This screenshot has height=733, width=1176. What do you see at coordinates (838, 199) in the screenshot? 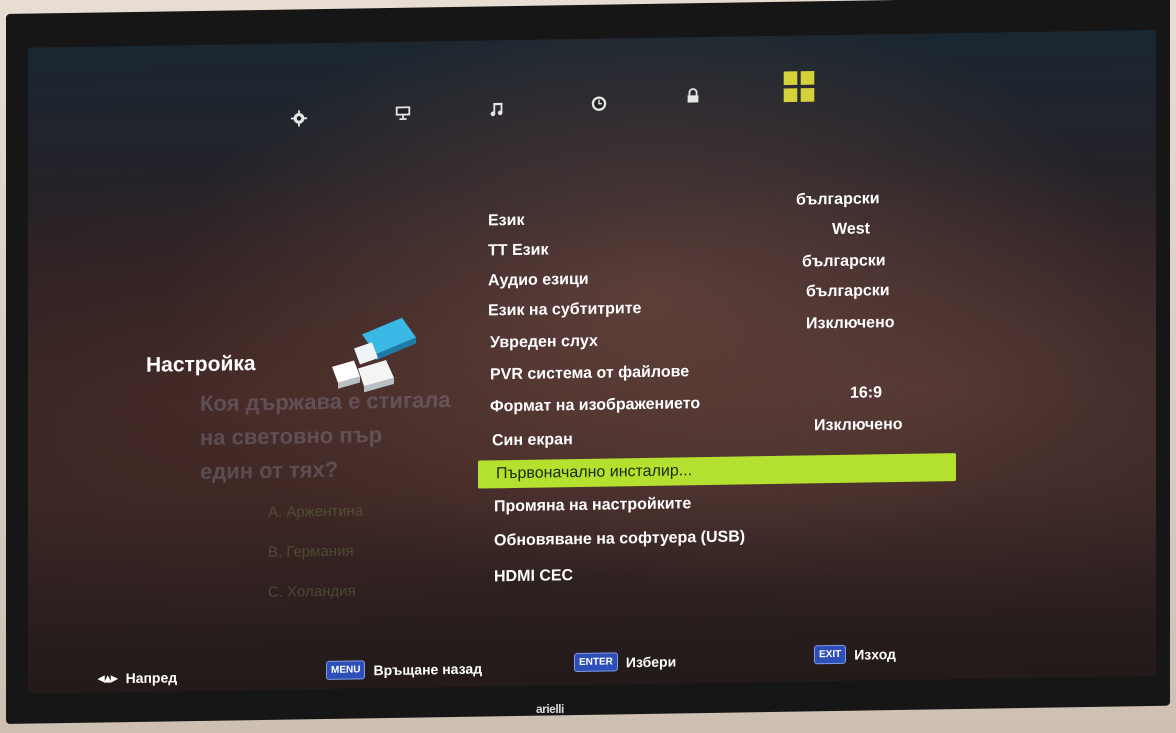
I see `menu-value-language: български` at bounding box center [838, 199].